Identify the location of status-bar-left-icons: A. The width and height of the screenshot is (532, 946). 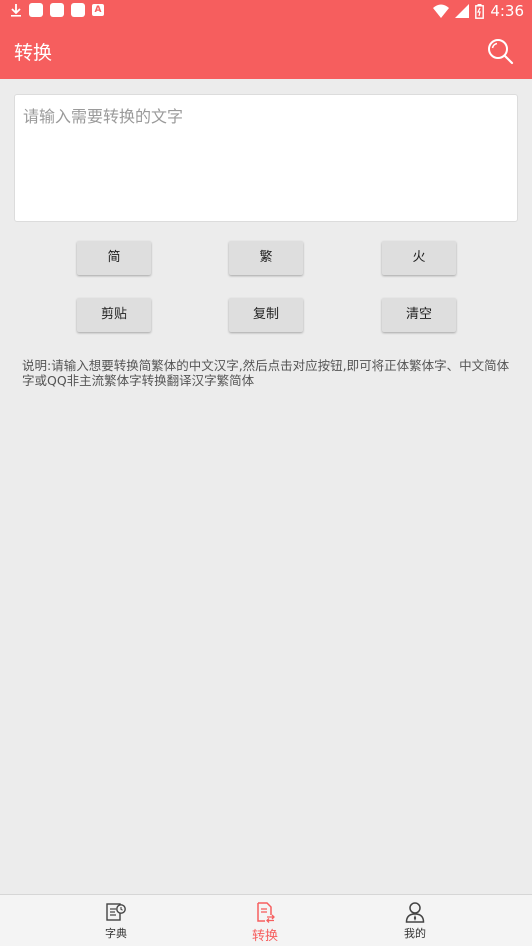
(57, 10).